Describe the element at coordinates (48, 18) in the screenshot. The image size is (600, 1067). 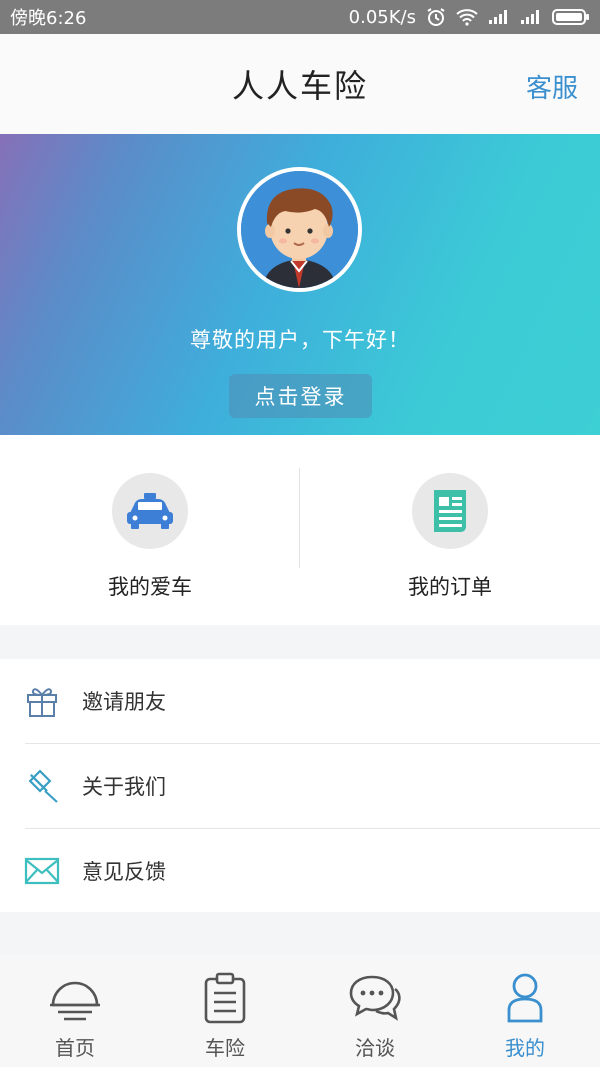
I see `status-time: 傍晚6:26` at that location.